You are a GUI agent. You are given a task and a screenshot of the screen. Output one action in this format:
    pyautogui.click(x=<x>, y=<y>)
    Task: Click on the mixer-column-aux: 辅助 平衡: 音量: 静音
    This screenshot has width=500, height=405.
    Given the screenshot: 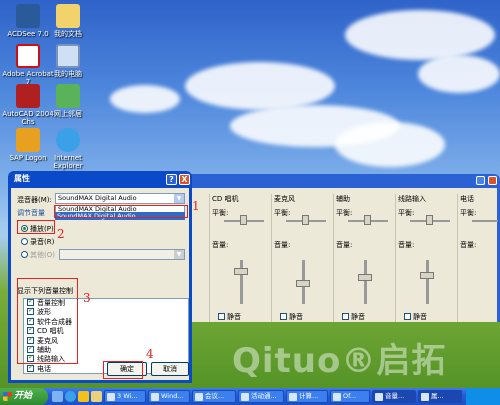 What is the action you would take?
    pyautogui.click(x=366, y=258)
    